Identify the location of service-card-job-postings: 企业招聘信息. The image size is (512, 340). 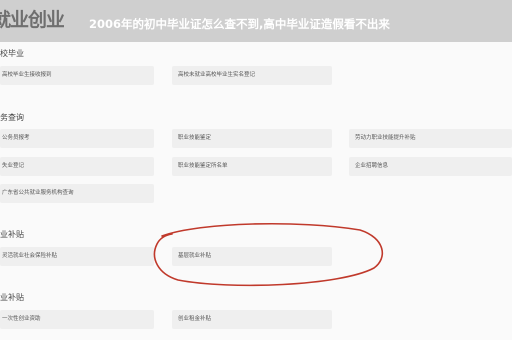
(430, 166).